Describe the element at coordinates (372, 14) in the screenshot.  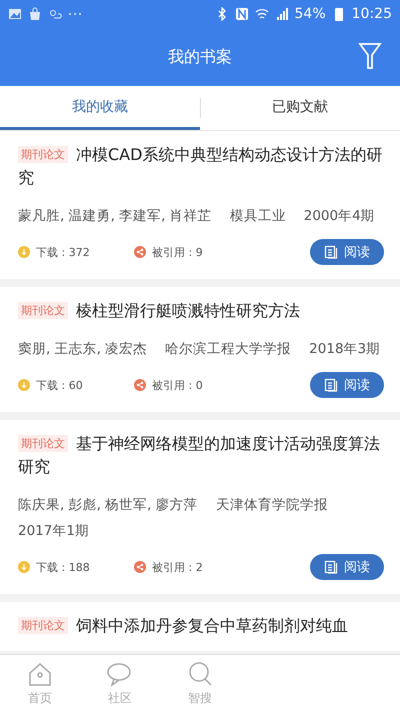
I see `clock-time: 10:25` at that location.